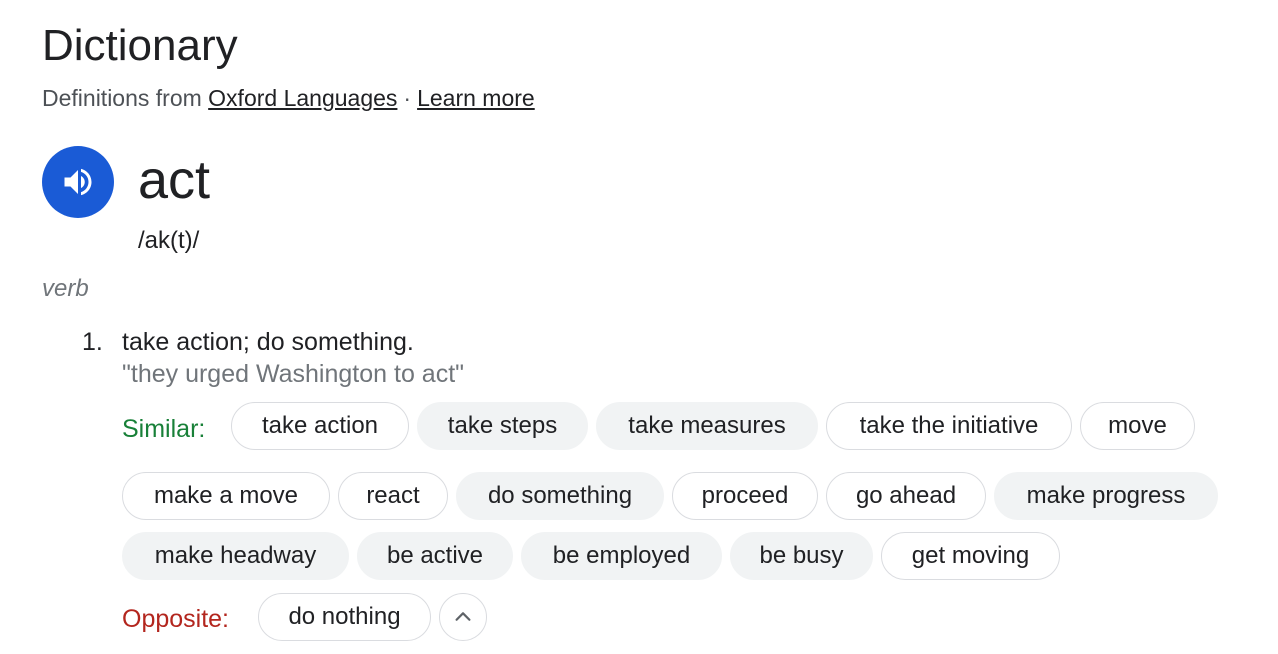 Image resolution: width=1278 pixels, height=654 pixels. Describe the element at coordinates (621, 556) in the screenshot. I see `similar-chip: be employed` at that location.